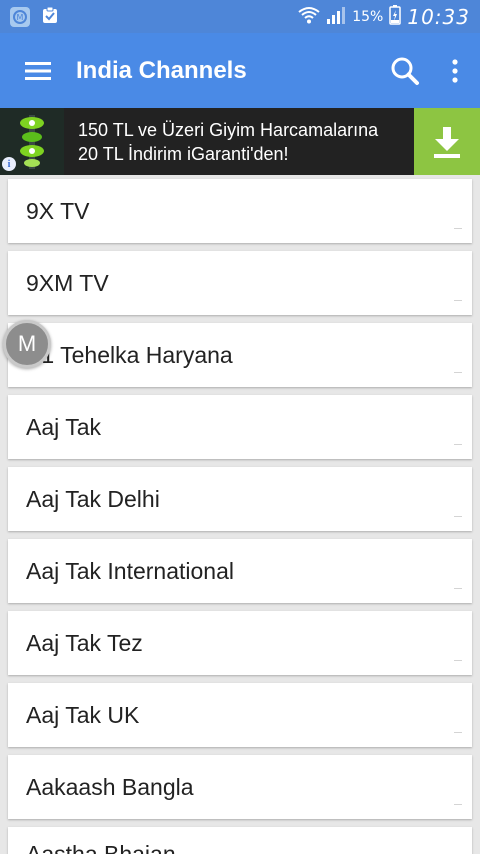 Image resolution: width=480 pixels, height=854 pixels. I want to click on list-item-label: Aaj Tak, so click(64, 426).